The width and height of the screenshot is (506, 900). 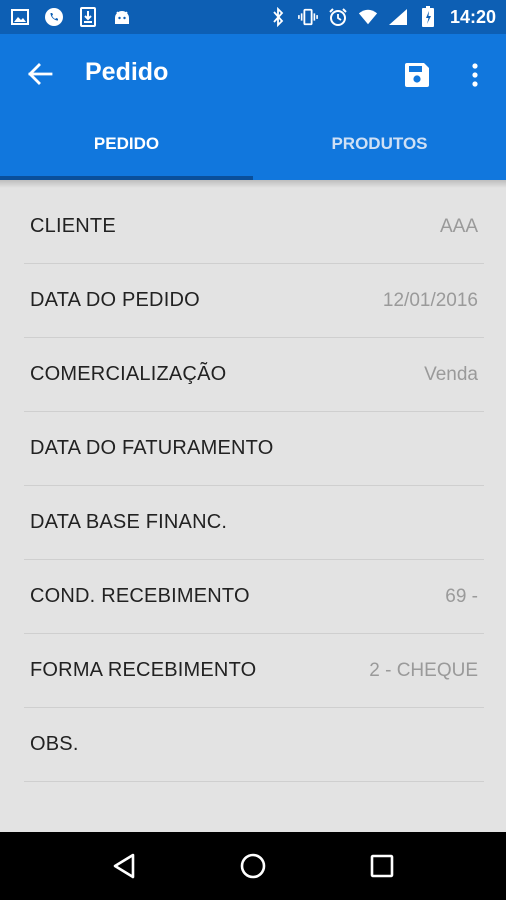 What do you see at coordinates (143, 670) in the screenshot?
I see `field-label: FORMA RECEBIMENTO` at bounding box center [143, 670].